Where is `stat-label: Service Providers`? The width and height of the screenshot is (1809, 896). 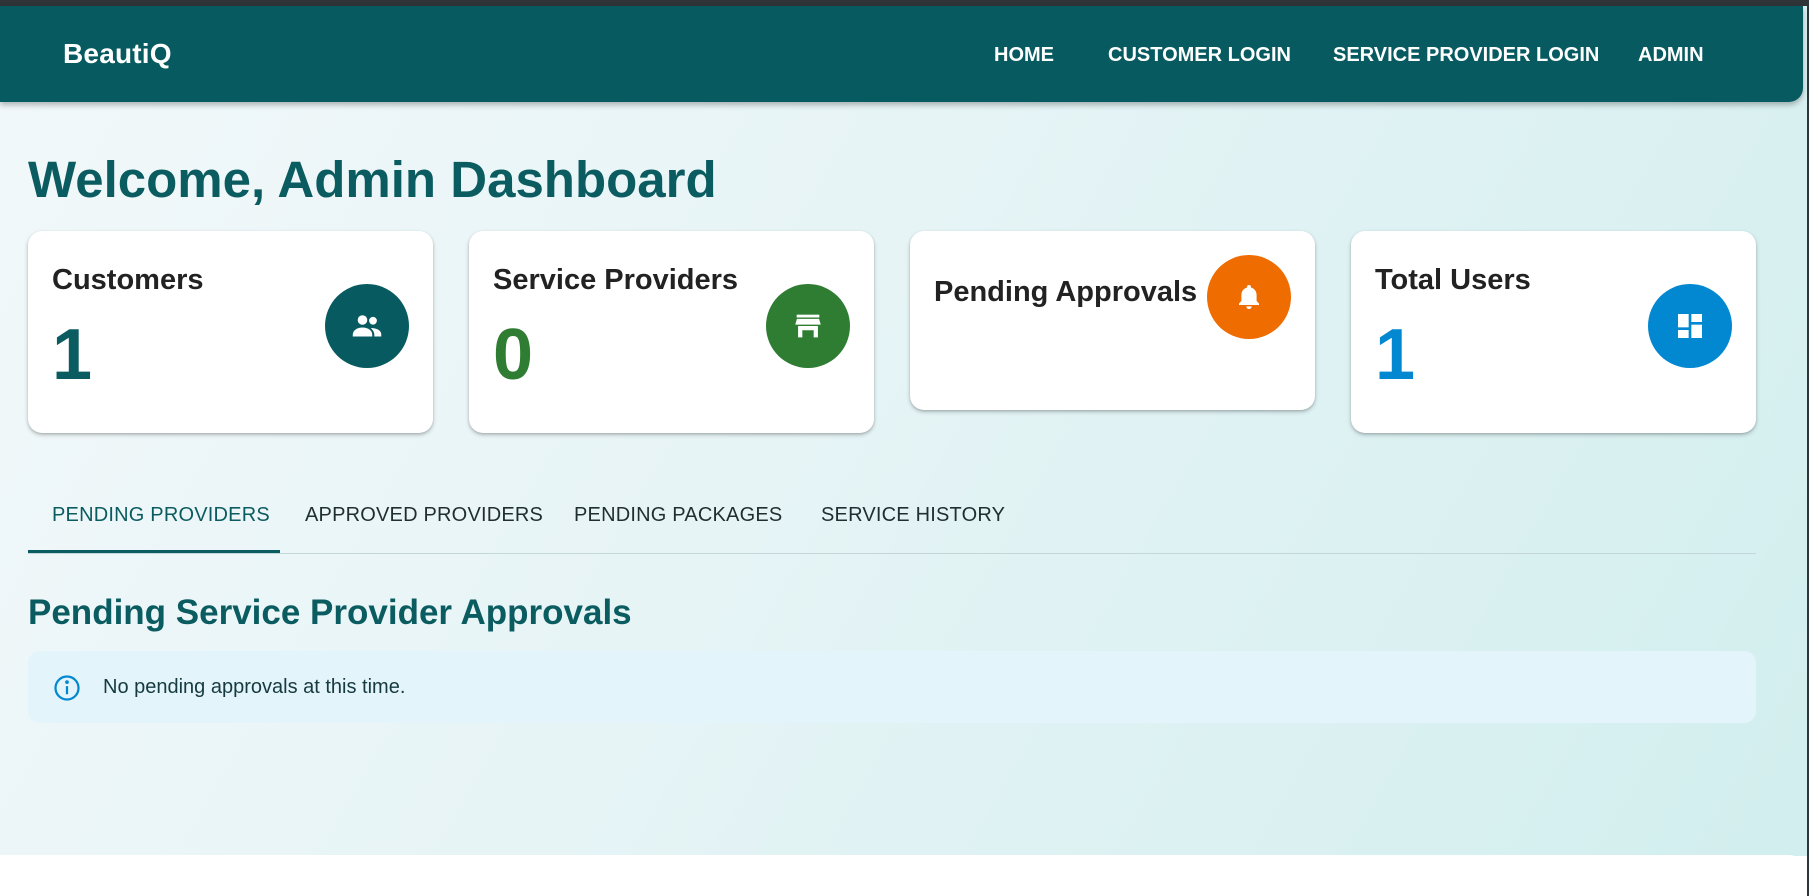 stat-label: Service Providers is located at coordinates (616, 280).